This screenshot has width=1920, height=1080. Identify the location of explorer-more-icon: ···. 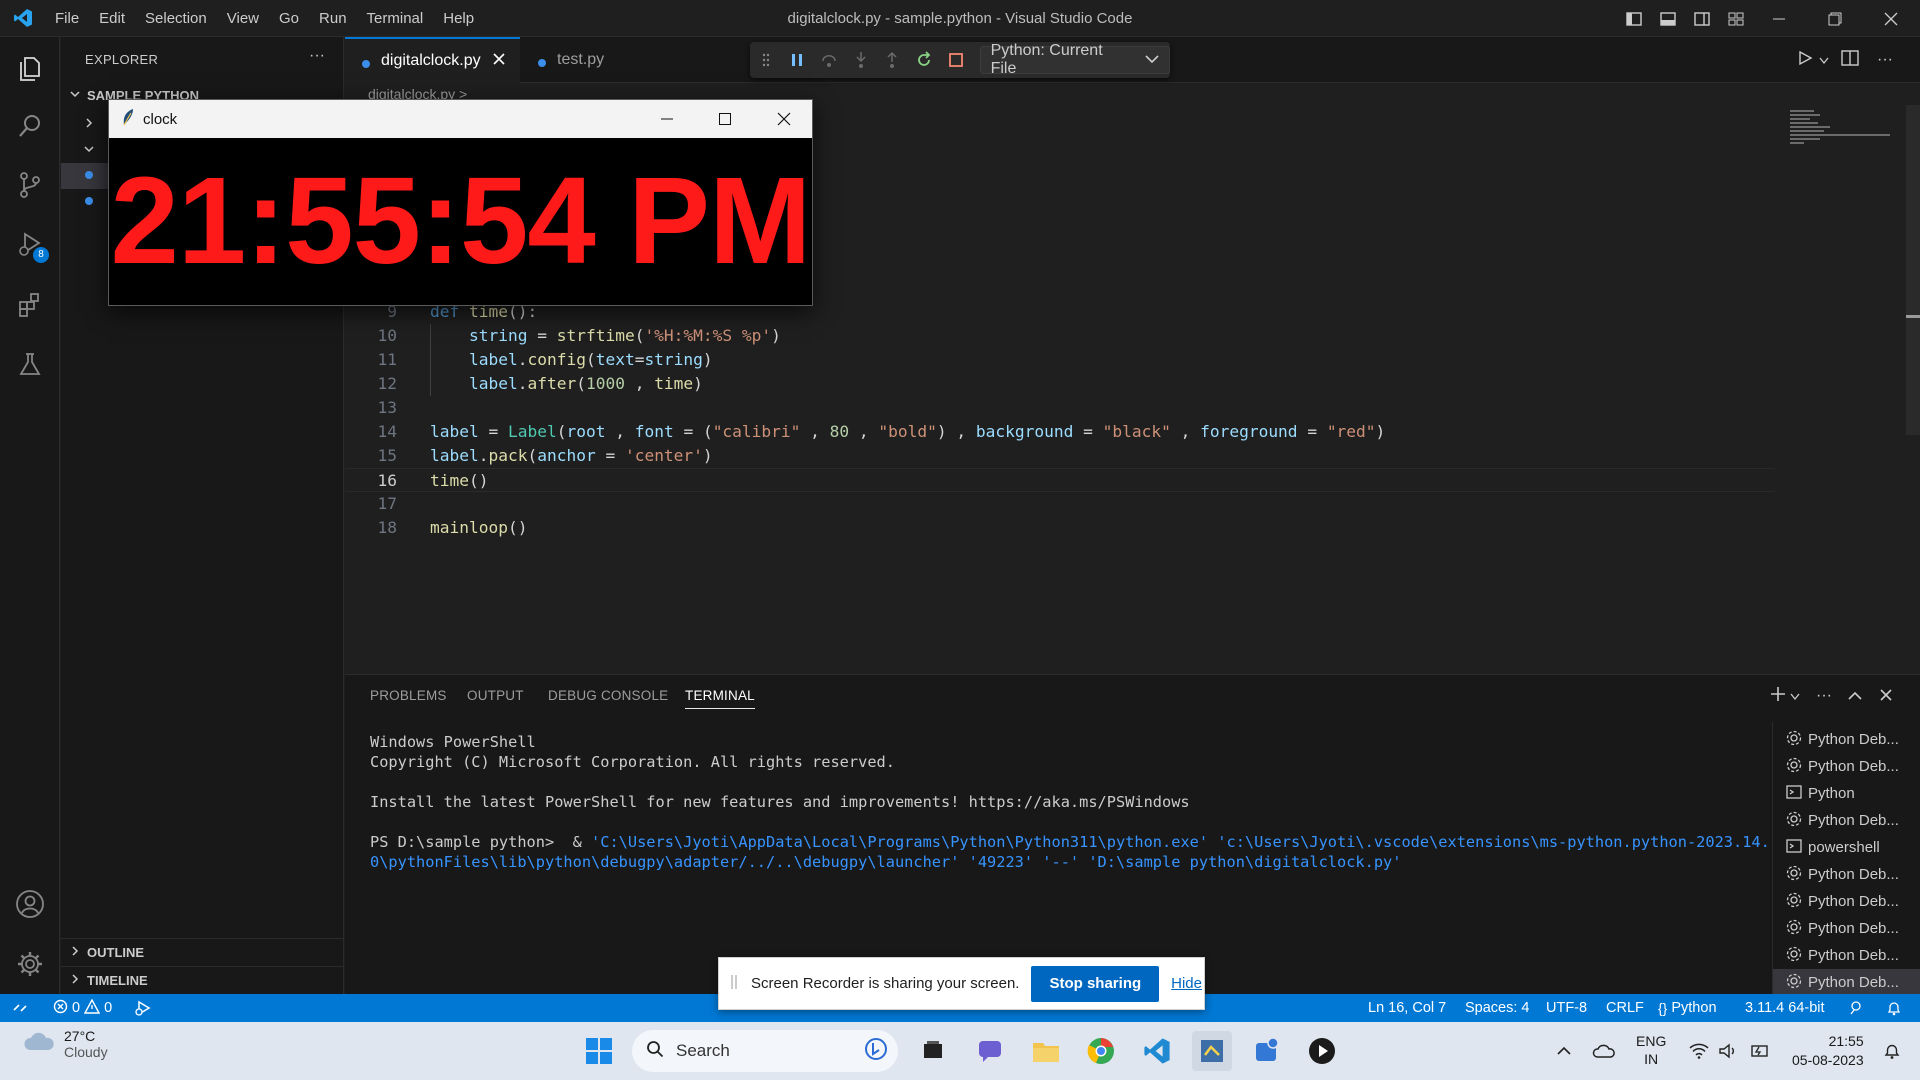
(317, 56).